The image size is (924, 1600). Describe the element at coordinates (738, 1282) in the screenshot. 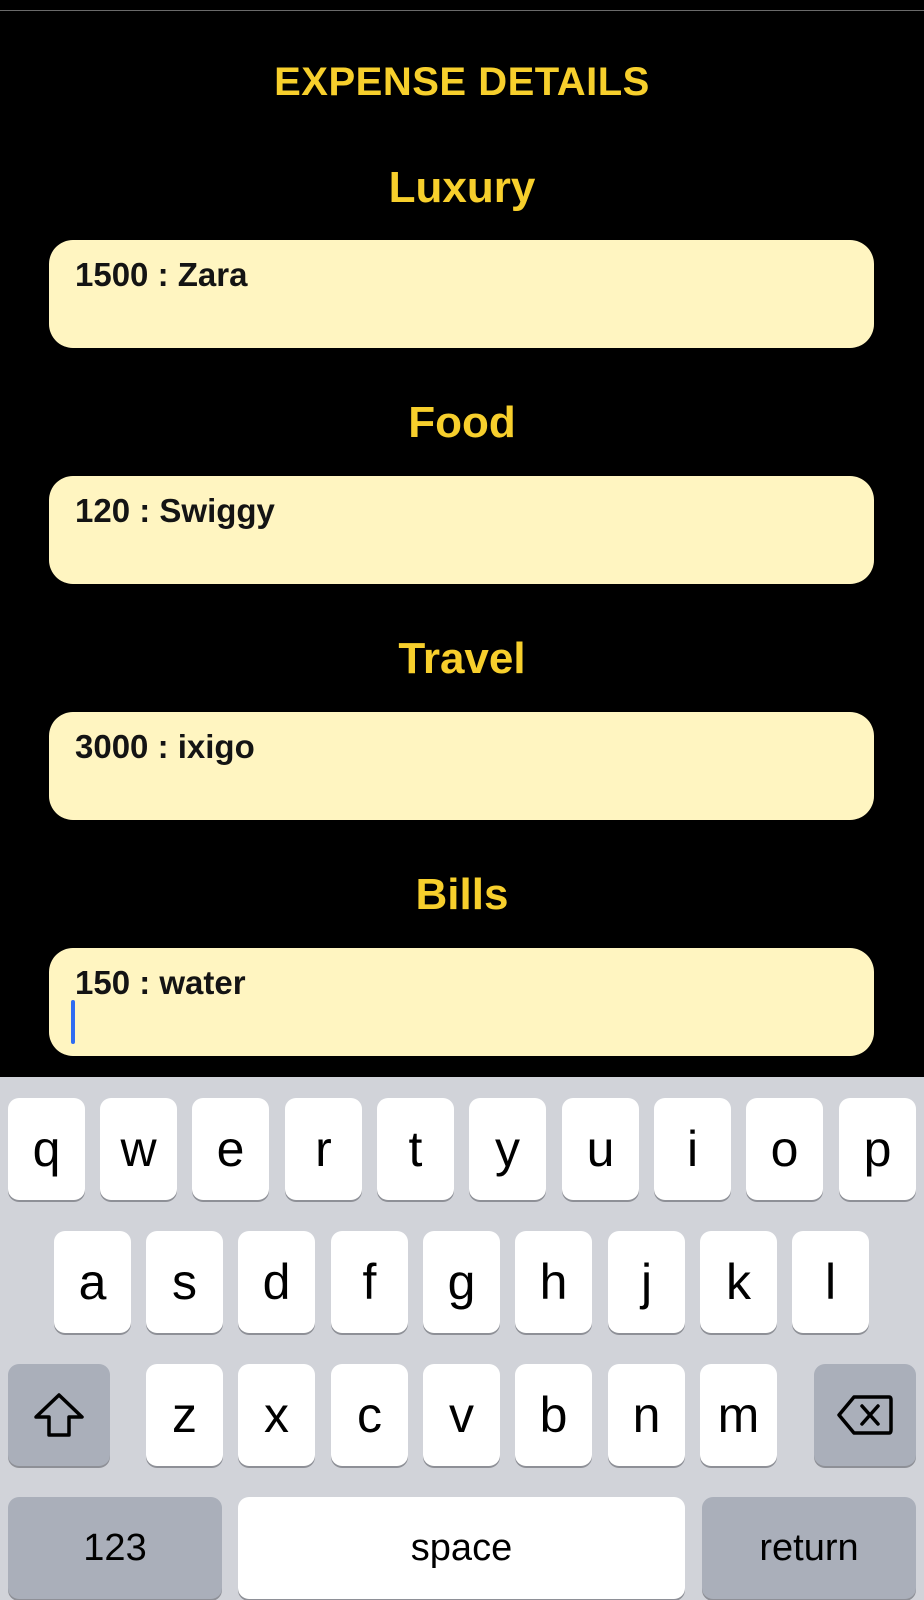

I see `key-k: k` at that location.